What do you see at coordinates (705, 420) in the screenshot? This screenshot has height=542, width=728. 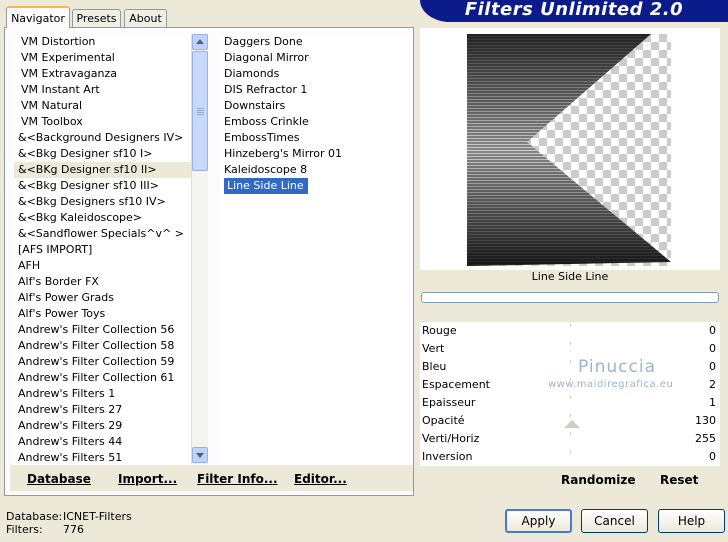 I see `param-value: 130` at bounding box center [705, 420].